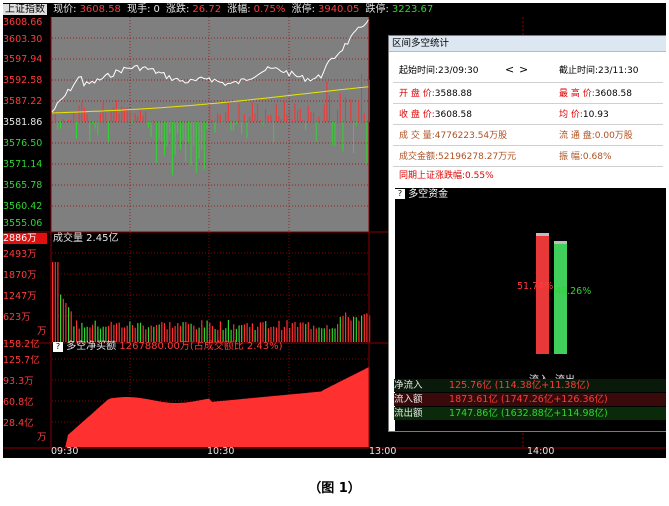 The image size is (669, 506). Describe the element at coordinates (86, 238) in the screenshot. I see `volume-title: 成交量 2.45亿` at that location.